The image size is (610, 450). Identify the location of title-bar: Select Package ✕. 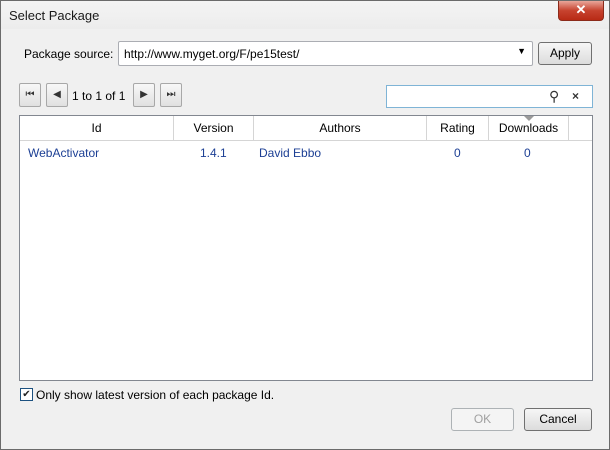
(305, 15).